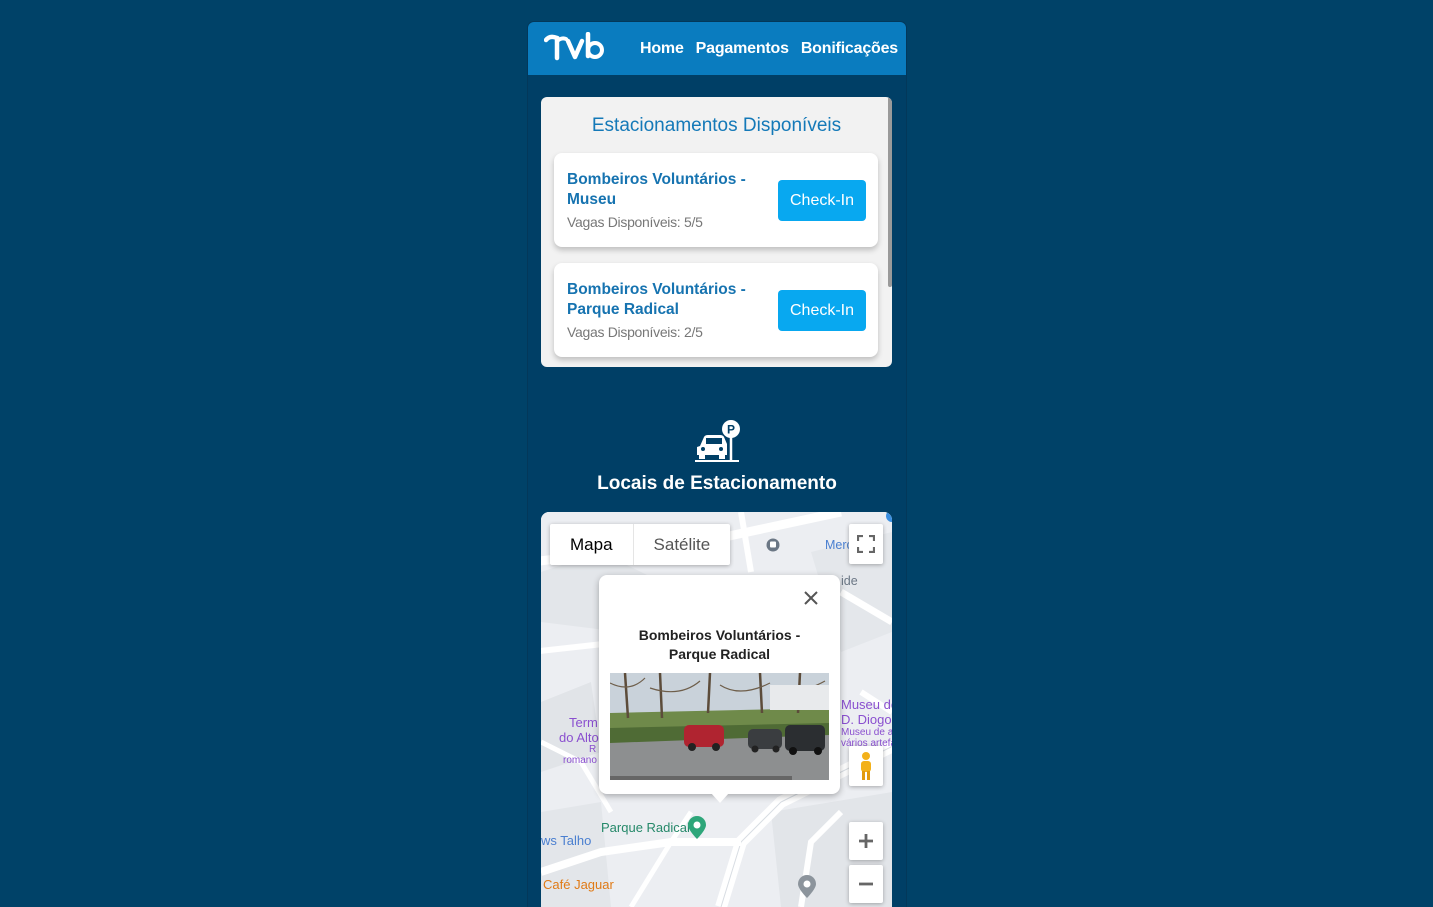  I want to click on street-view-pegman, so click(866, 766).